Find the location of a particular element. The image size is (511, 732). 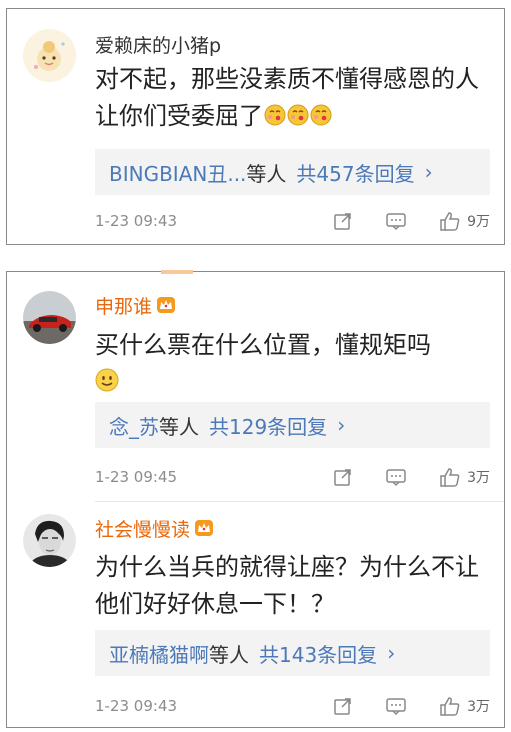

username-text: 社会慢慢读 is located at coordinates (142, 530).